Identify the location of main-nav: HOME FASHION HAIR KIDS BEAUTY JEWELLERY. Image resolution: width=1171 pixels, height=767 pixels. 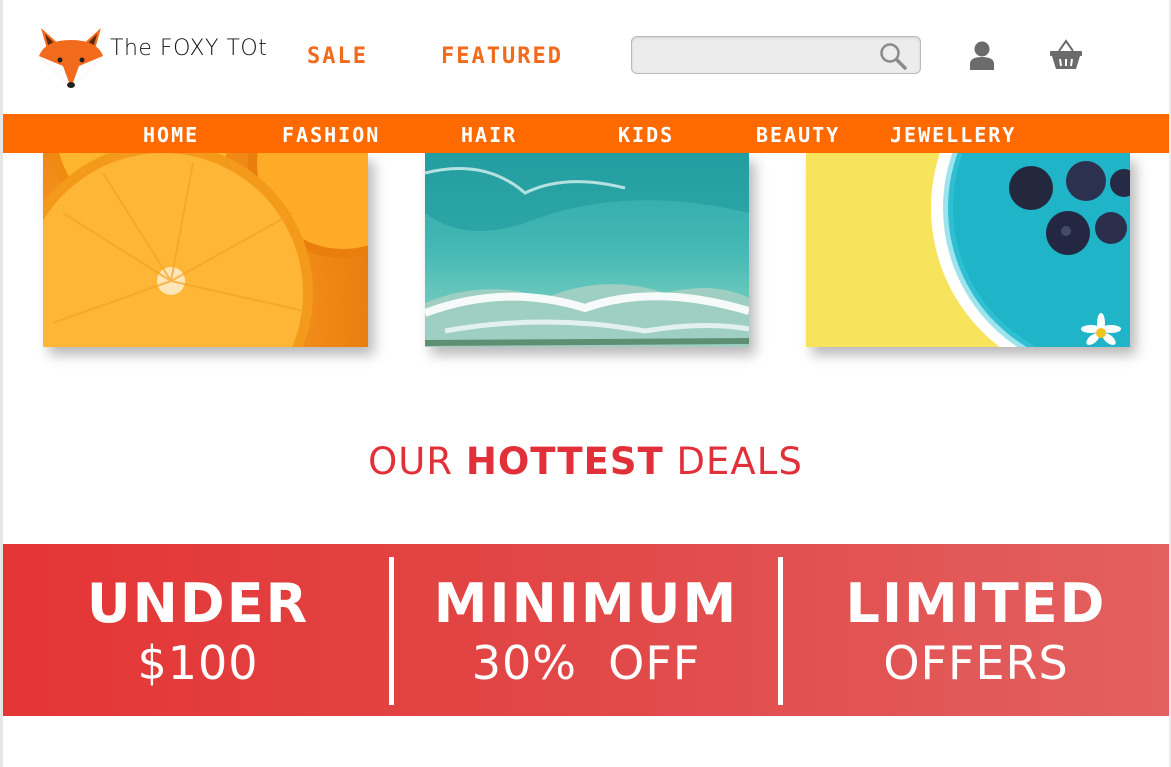
(586, 133).